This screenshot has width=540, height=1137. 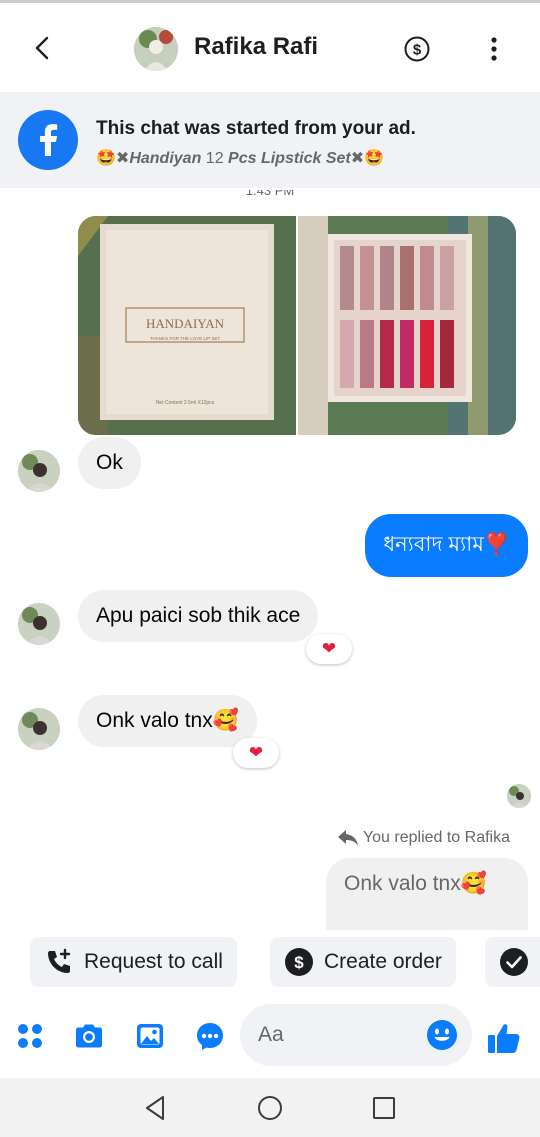 I want to click on chat-header: Rafika Rafi $, so click(x=270, y=47).